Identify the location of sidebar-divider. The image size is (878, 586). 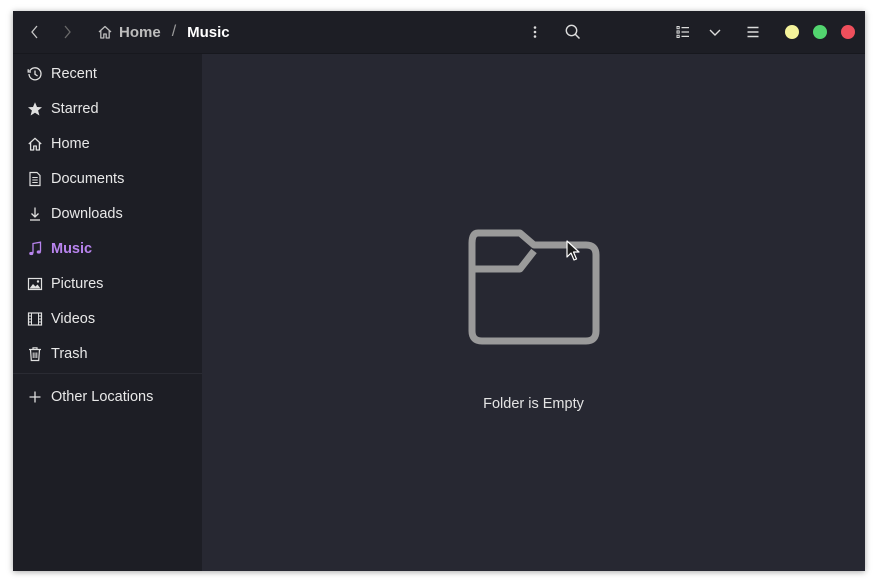
(107, 373).